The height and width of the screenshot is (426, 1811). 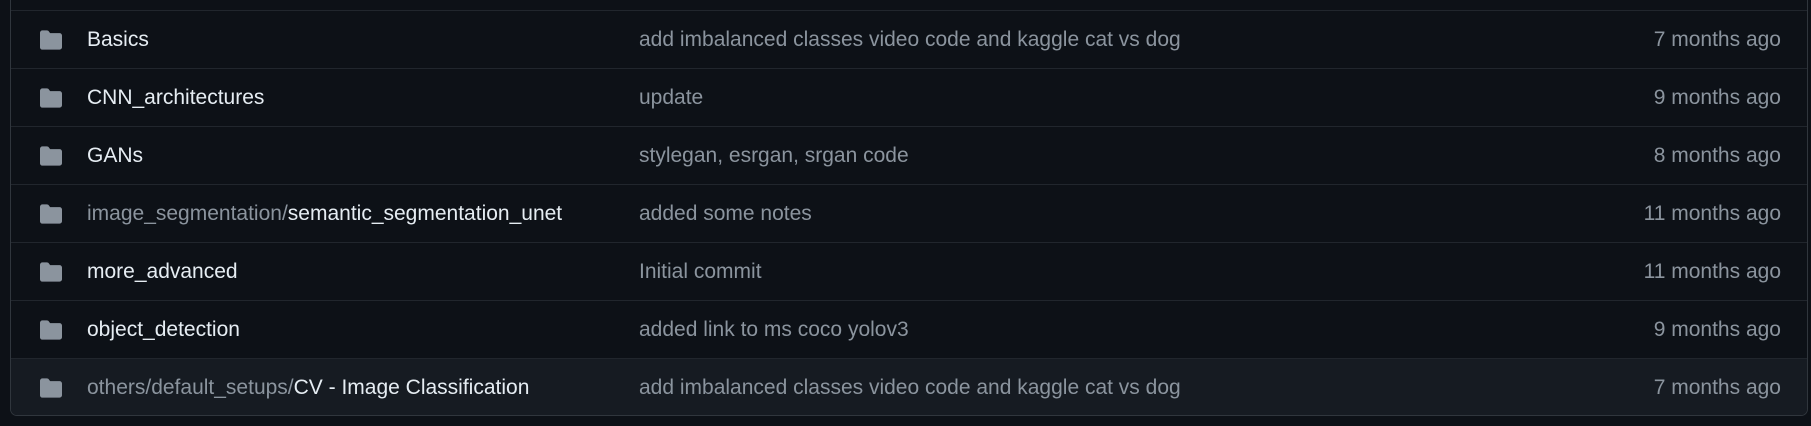 I want to click on folder-name-link: GANs, so click(x=115, y=156).